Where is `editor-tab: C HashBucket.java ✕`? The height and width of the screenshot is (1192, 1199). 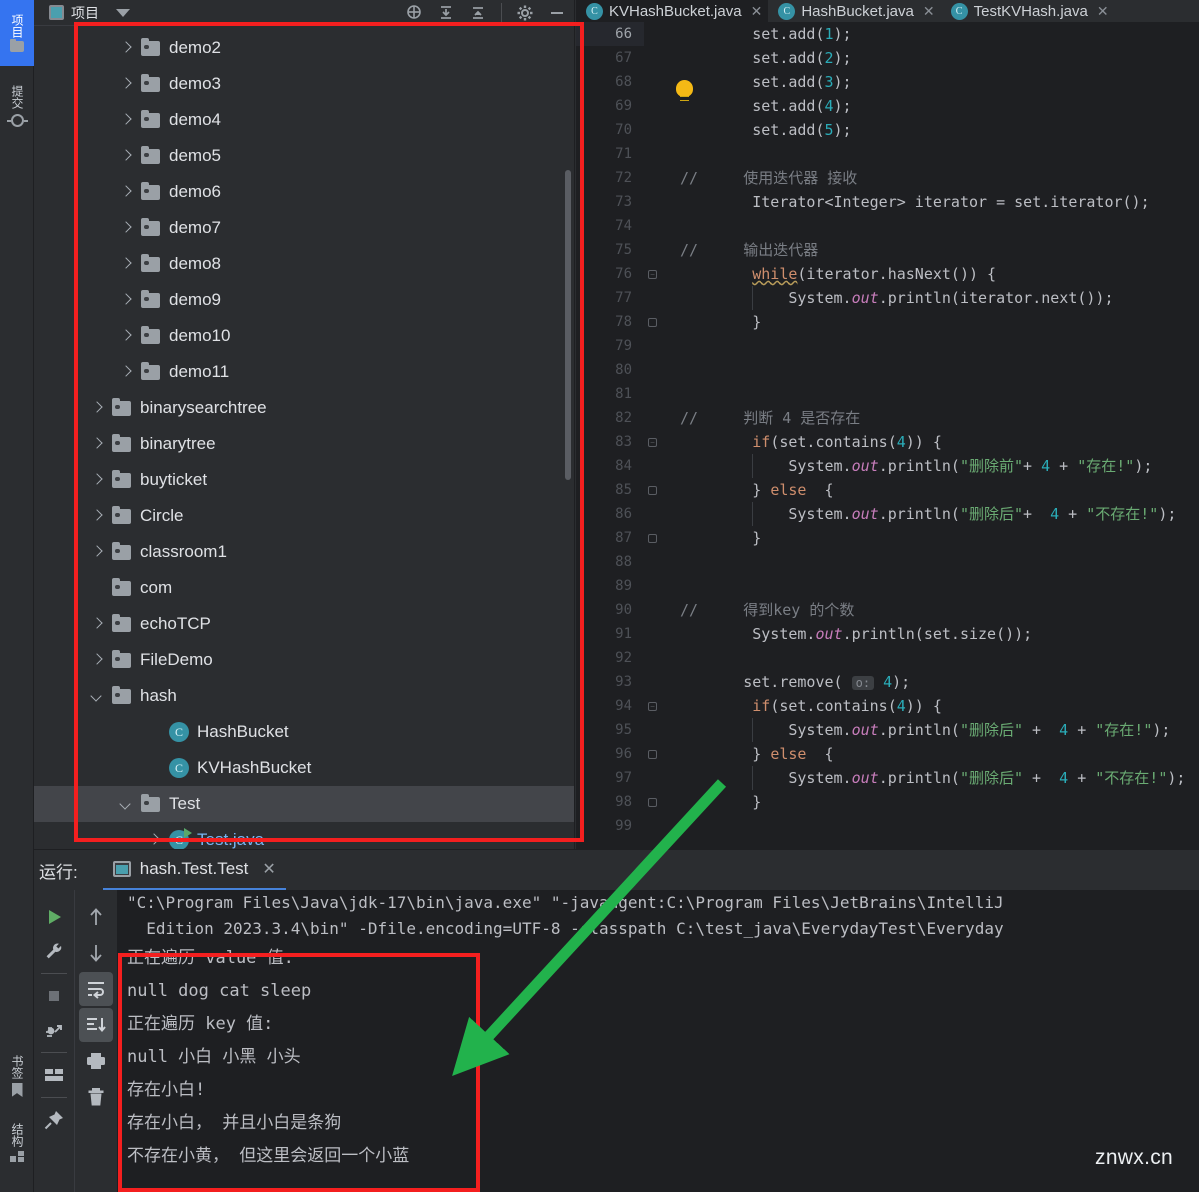 editor-tab: C HashBucket.java ✕ is located at coordinates (854, 11).